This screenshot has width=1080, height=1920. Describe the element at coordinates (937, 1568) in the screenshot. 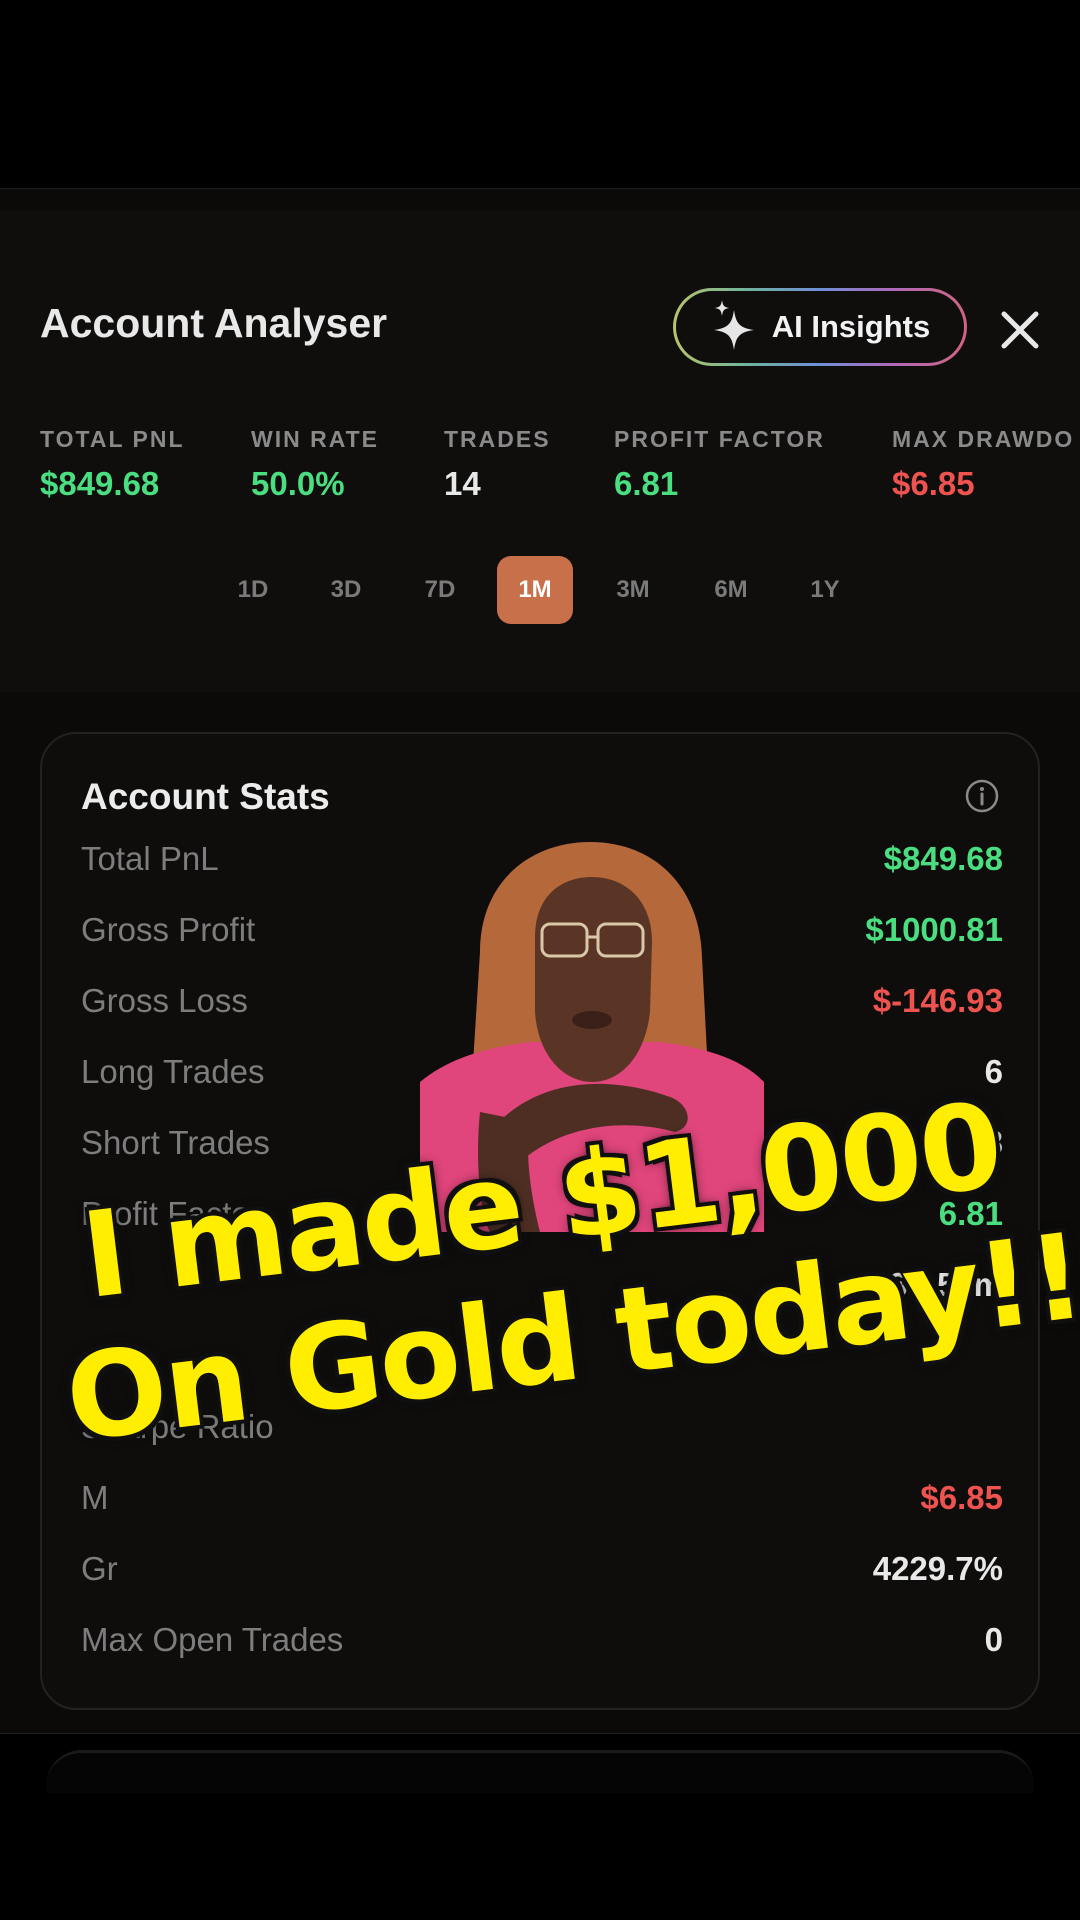

I see `stat-value: 4229.7%` at that location.